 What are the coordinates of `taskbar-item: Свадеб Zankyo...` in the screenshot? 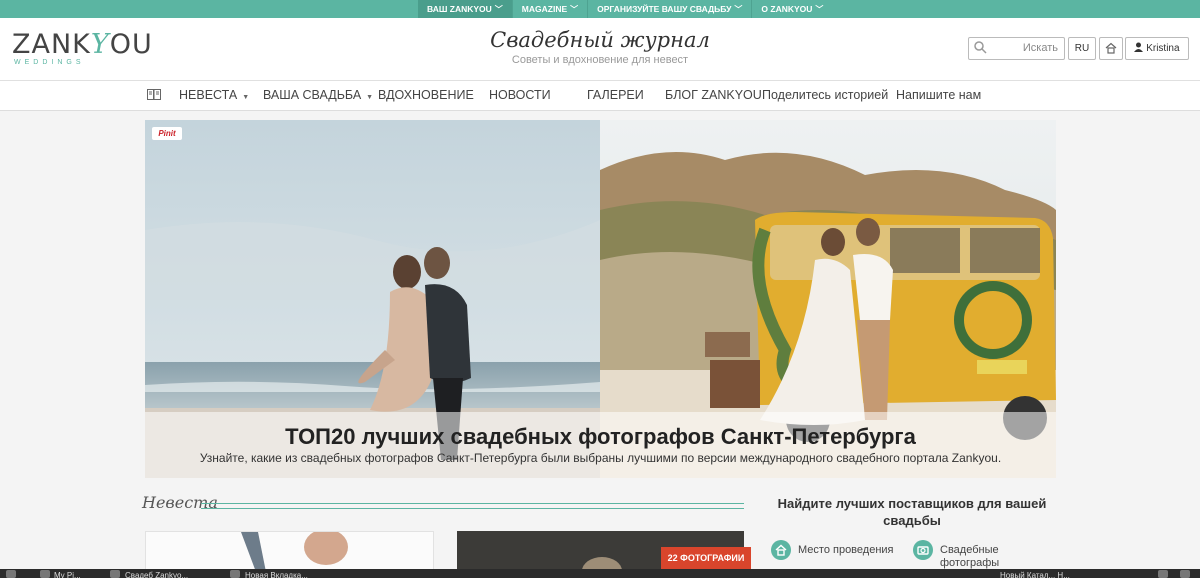 It's located at (170, 573).